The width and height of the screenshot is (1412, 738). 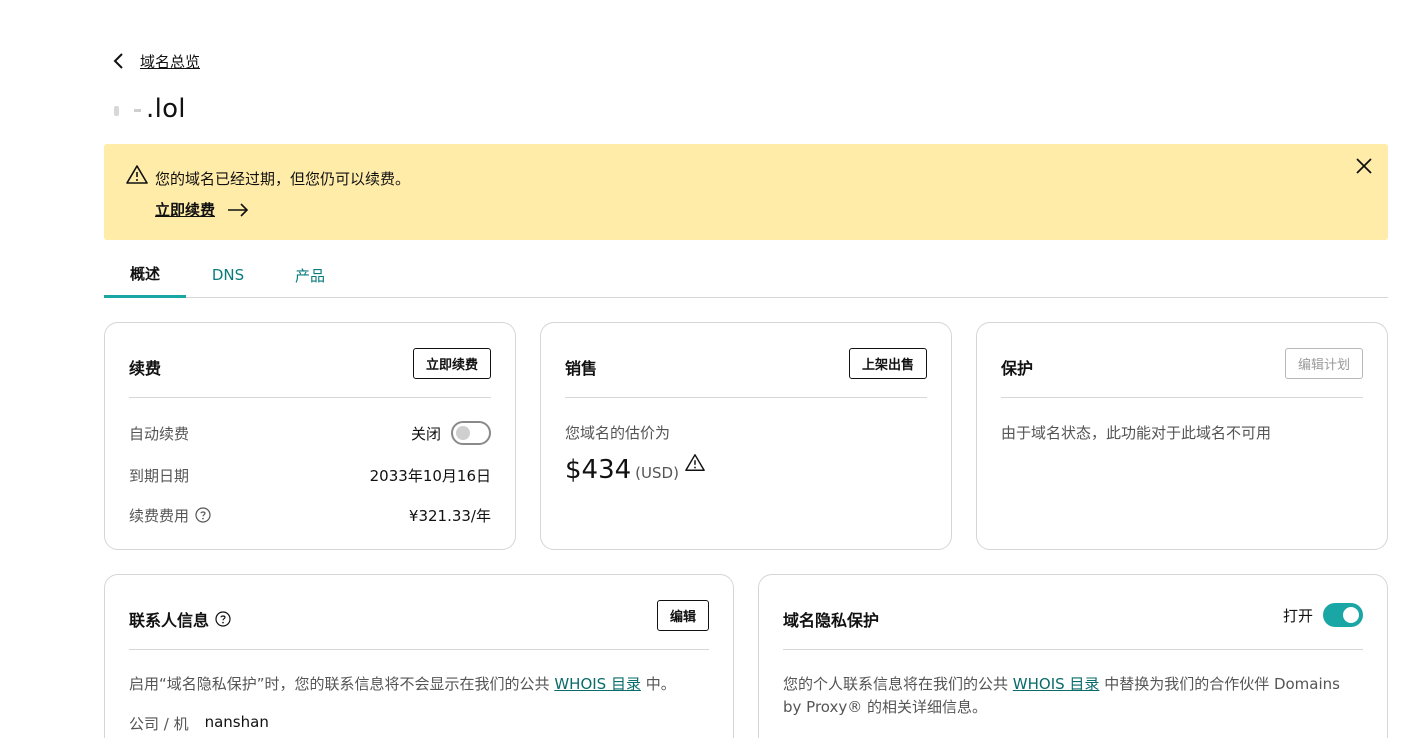 What do you see at coordinates (451, 363) in the screenshot?
I see `renew-now-button: 立即续费` at bounding box center [451, 363].